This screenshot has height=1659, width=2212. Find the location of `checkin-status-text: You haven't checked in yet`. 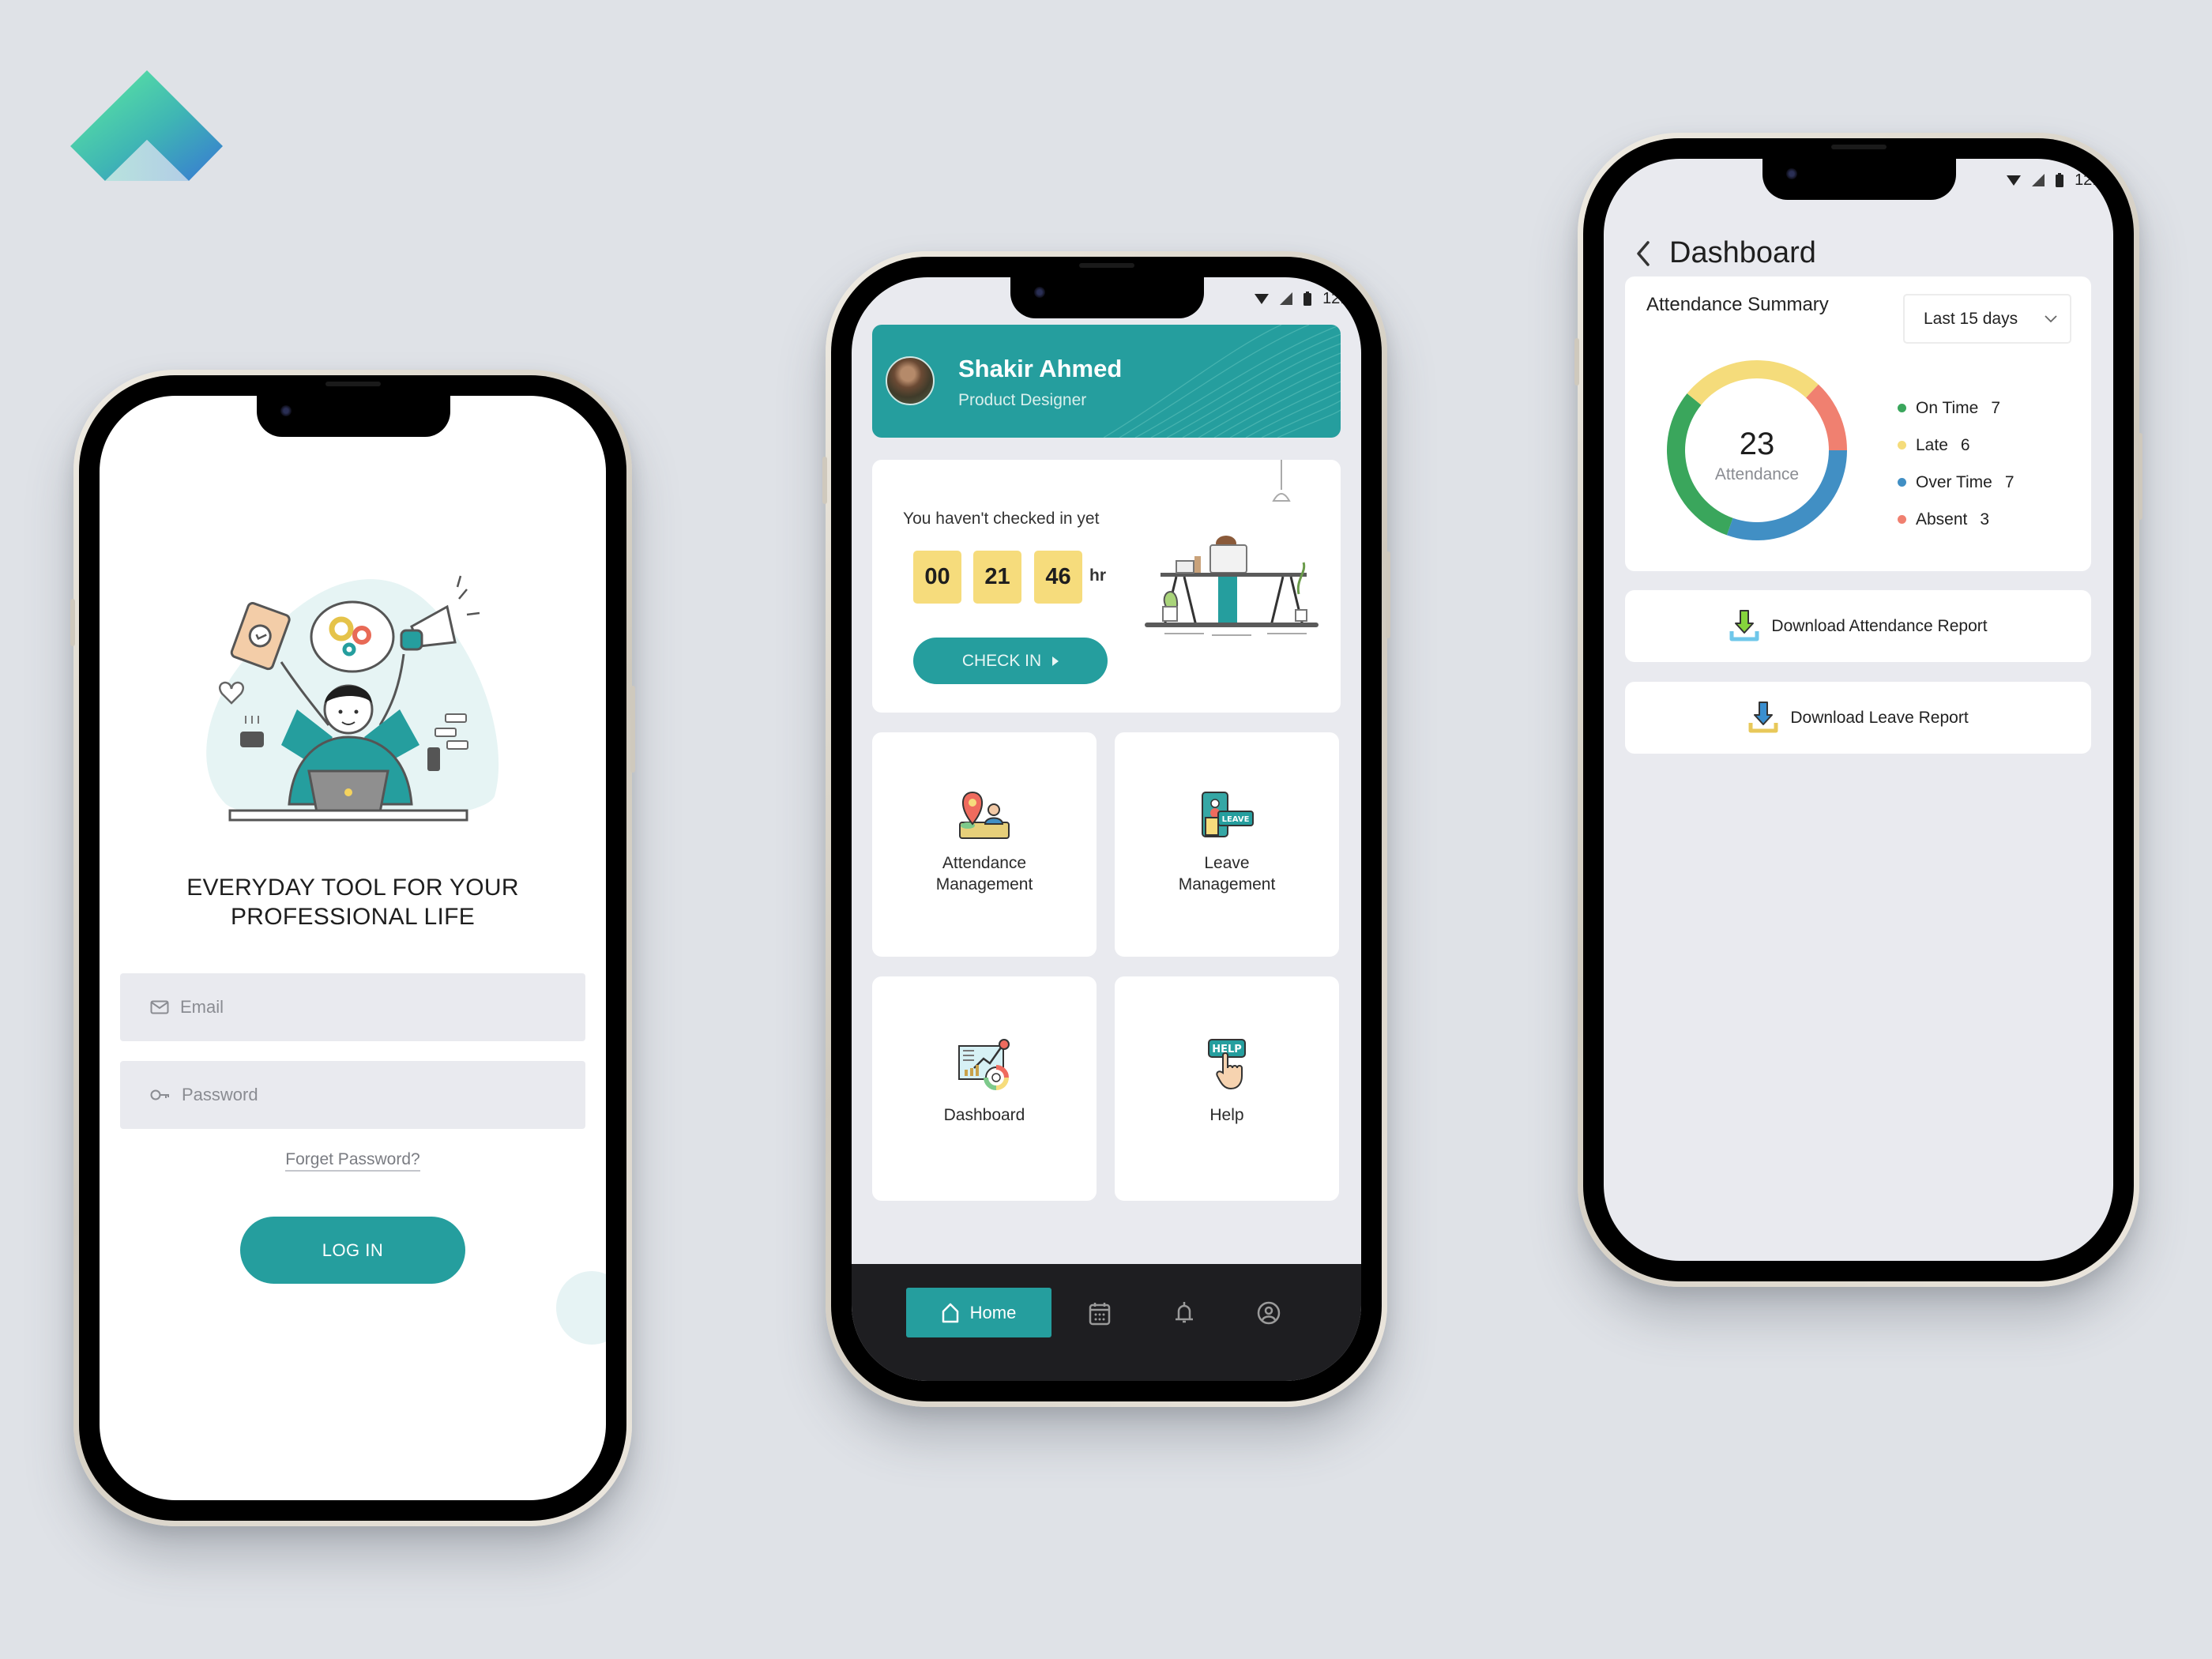

checkin-status-text: You haven't checked in yet is located at coordinates (1002, 519).